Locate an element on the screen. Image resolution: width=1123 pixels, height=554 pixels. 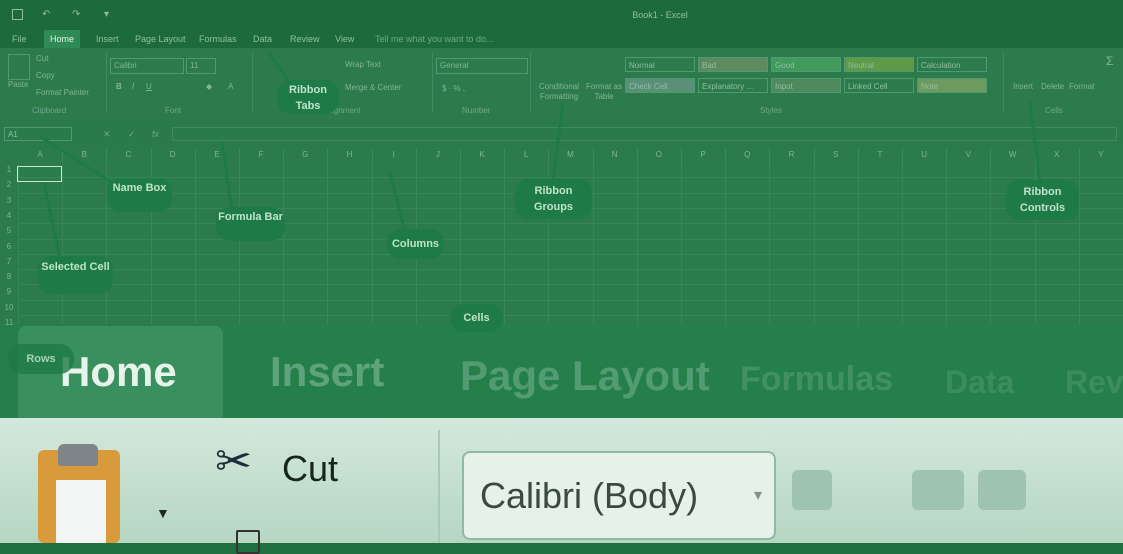
zoomed-tab-formulas: Formulas is located at coordinates (816, 379).